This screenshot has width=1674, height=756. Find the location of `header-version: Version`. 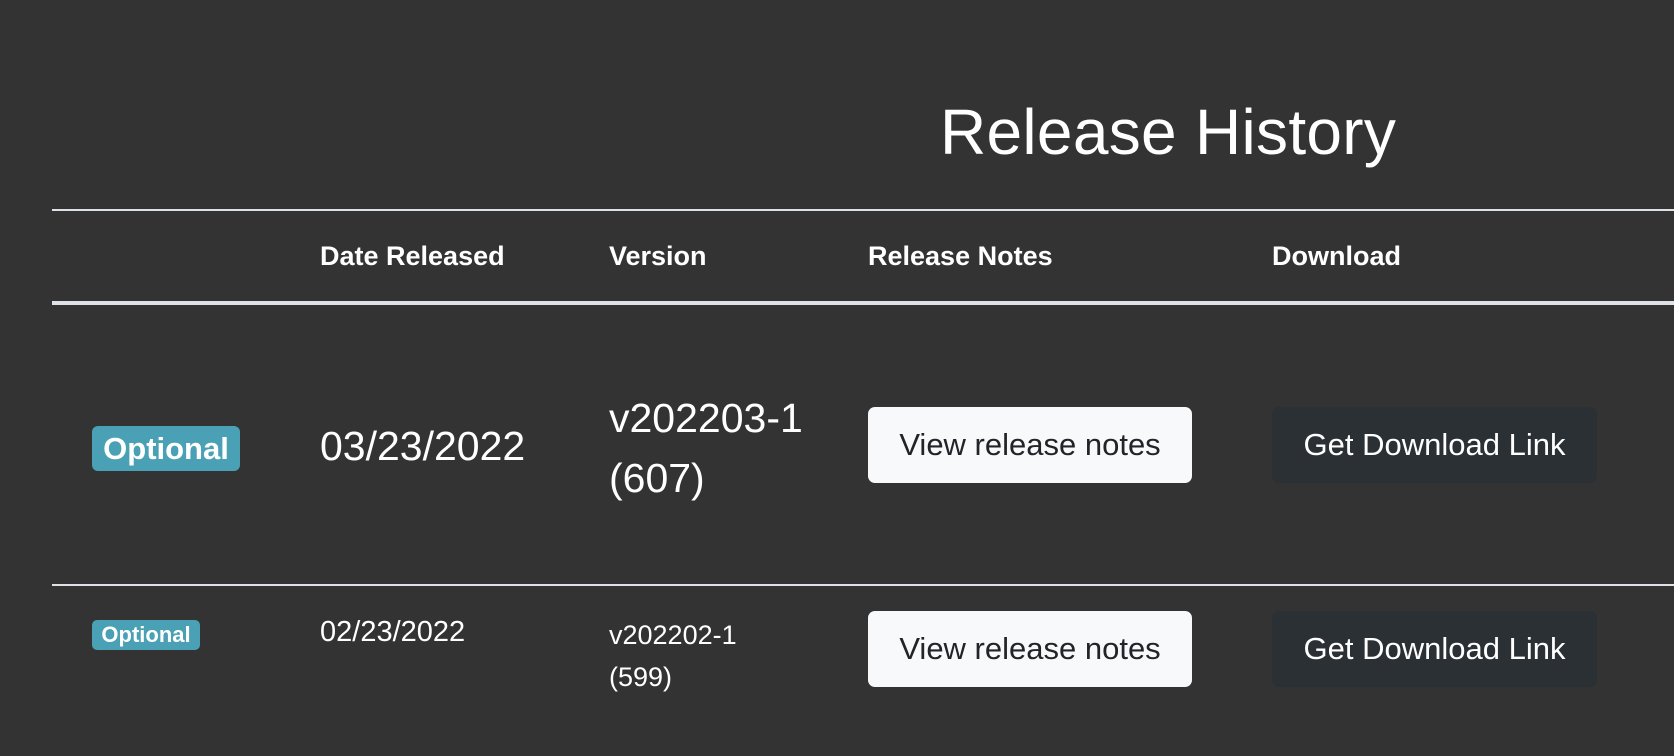

header-version: Version is located at coordinates (658, 256).